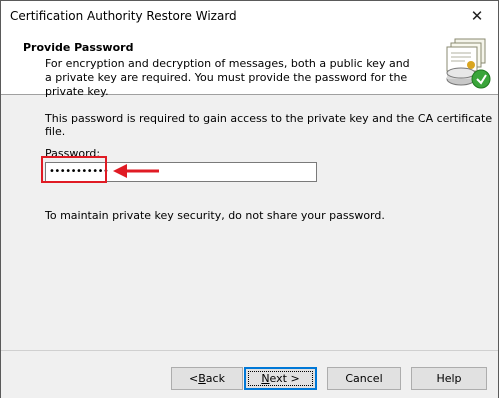 This screenshot has height=398, width=499. What do you see at coordinates (202, 378) in the screenshot?
I see `back-label-mnemonic: B` at bounding box center [202, 378].